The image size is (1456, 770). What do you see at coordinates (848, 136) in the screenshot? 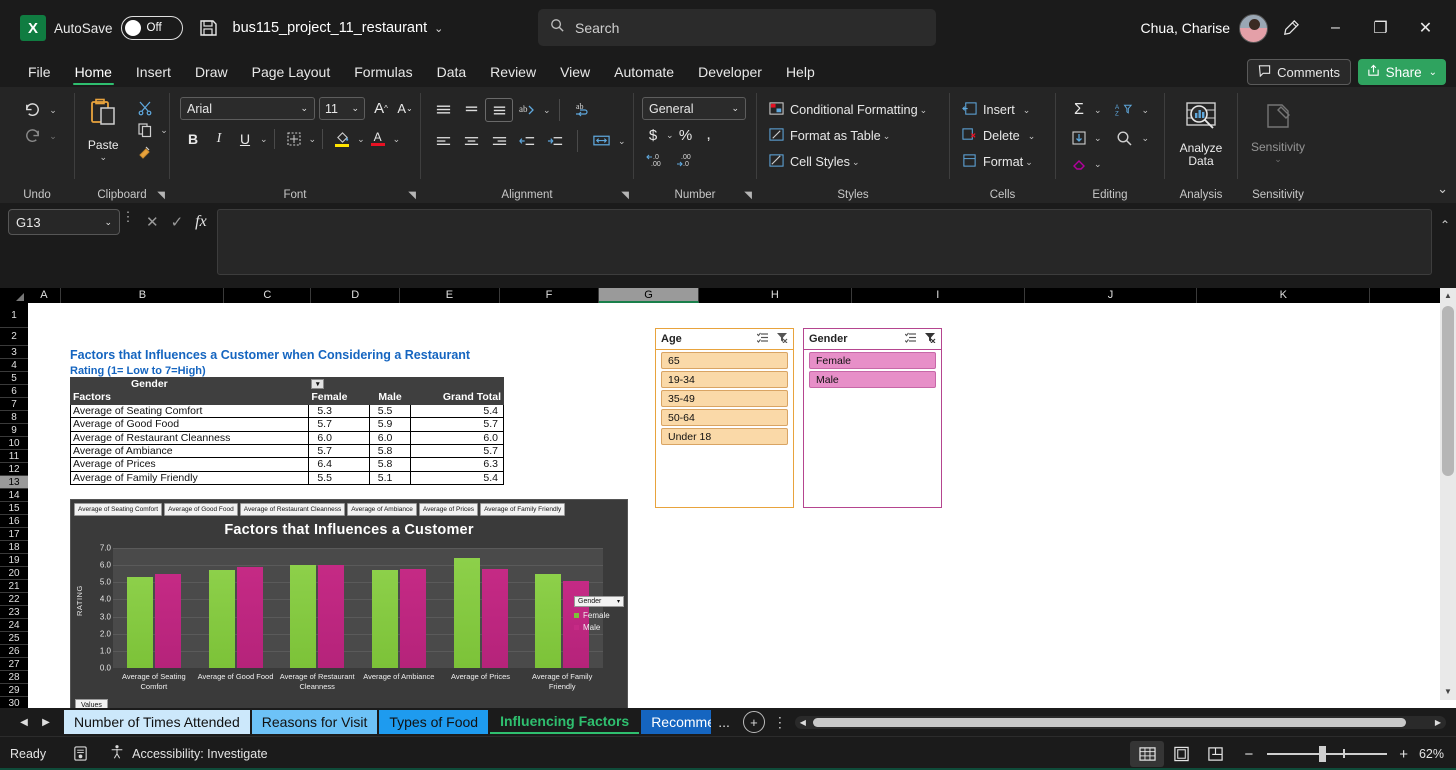
I see `format-as-table-button: Format as Table ⌄` at bounding box center [848, 136].